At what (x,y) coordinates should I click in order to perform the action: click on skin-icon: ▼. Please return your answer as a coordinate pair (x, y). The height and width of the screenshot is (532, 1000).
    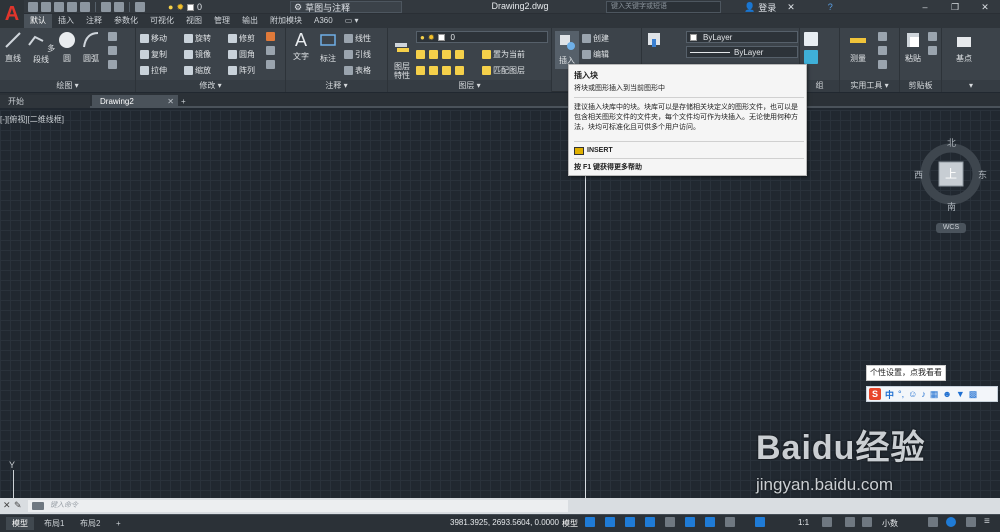
    Looking at the image, I should click on (960, 394).